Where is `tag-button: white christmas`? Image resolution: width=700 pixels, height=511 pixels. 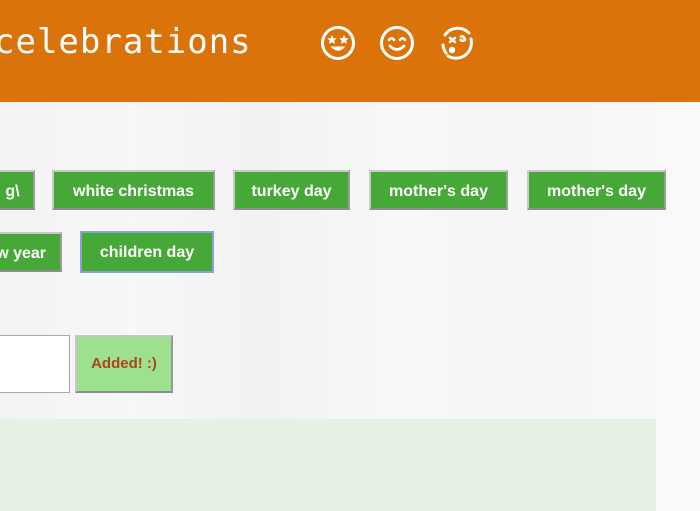 tag-button: white christmas is located at coordinates (133, 190).